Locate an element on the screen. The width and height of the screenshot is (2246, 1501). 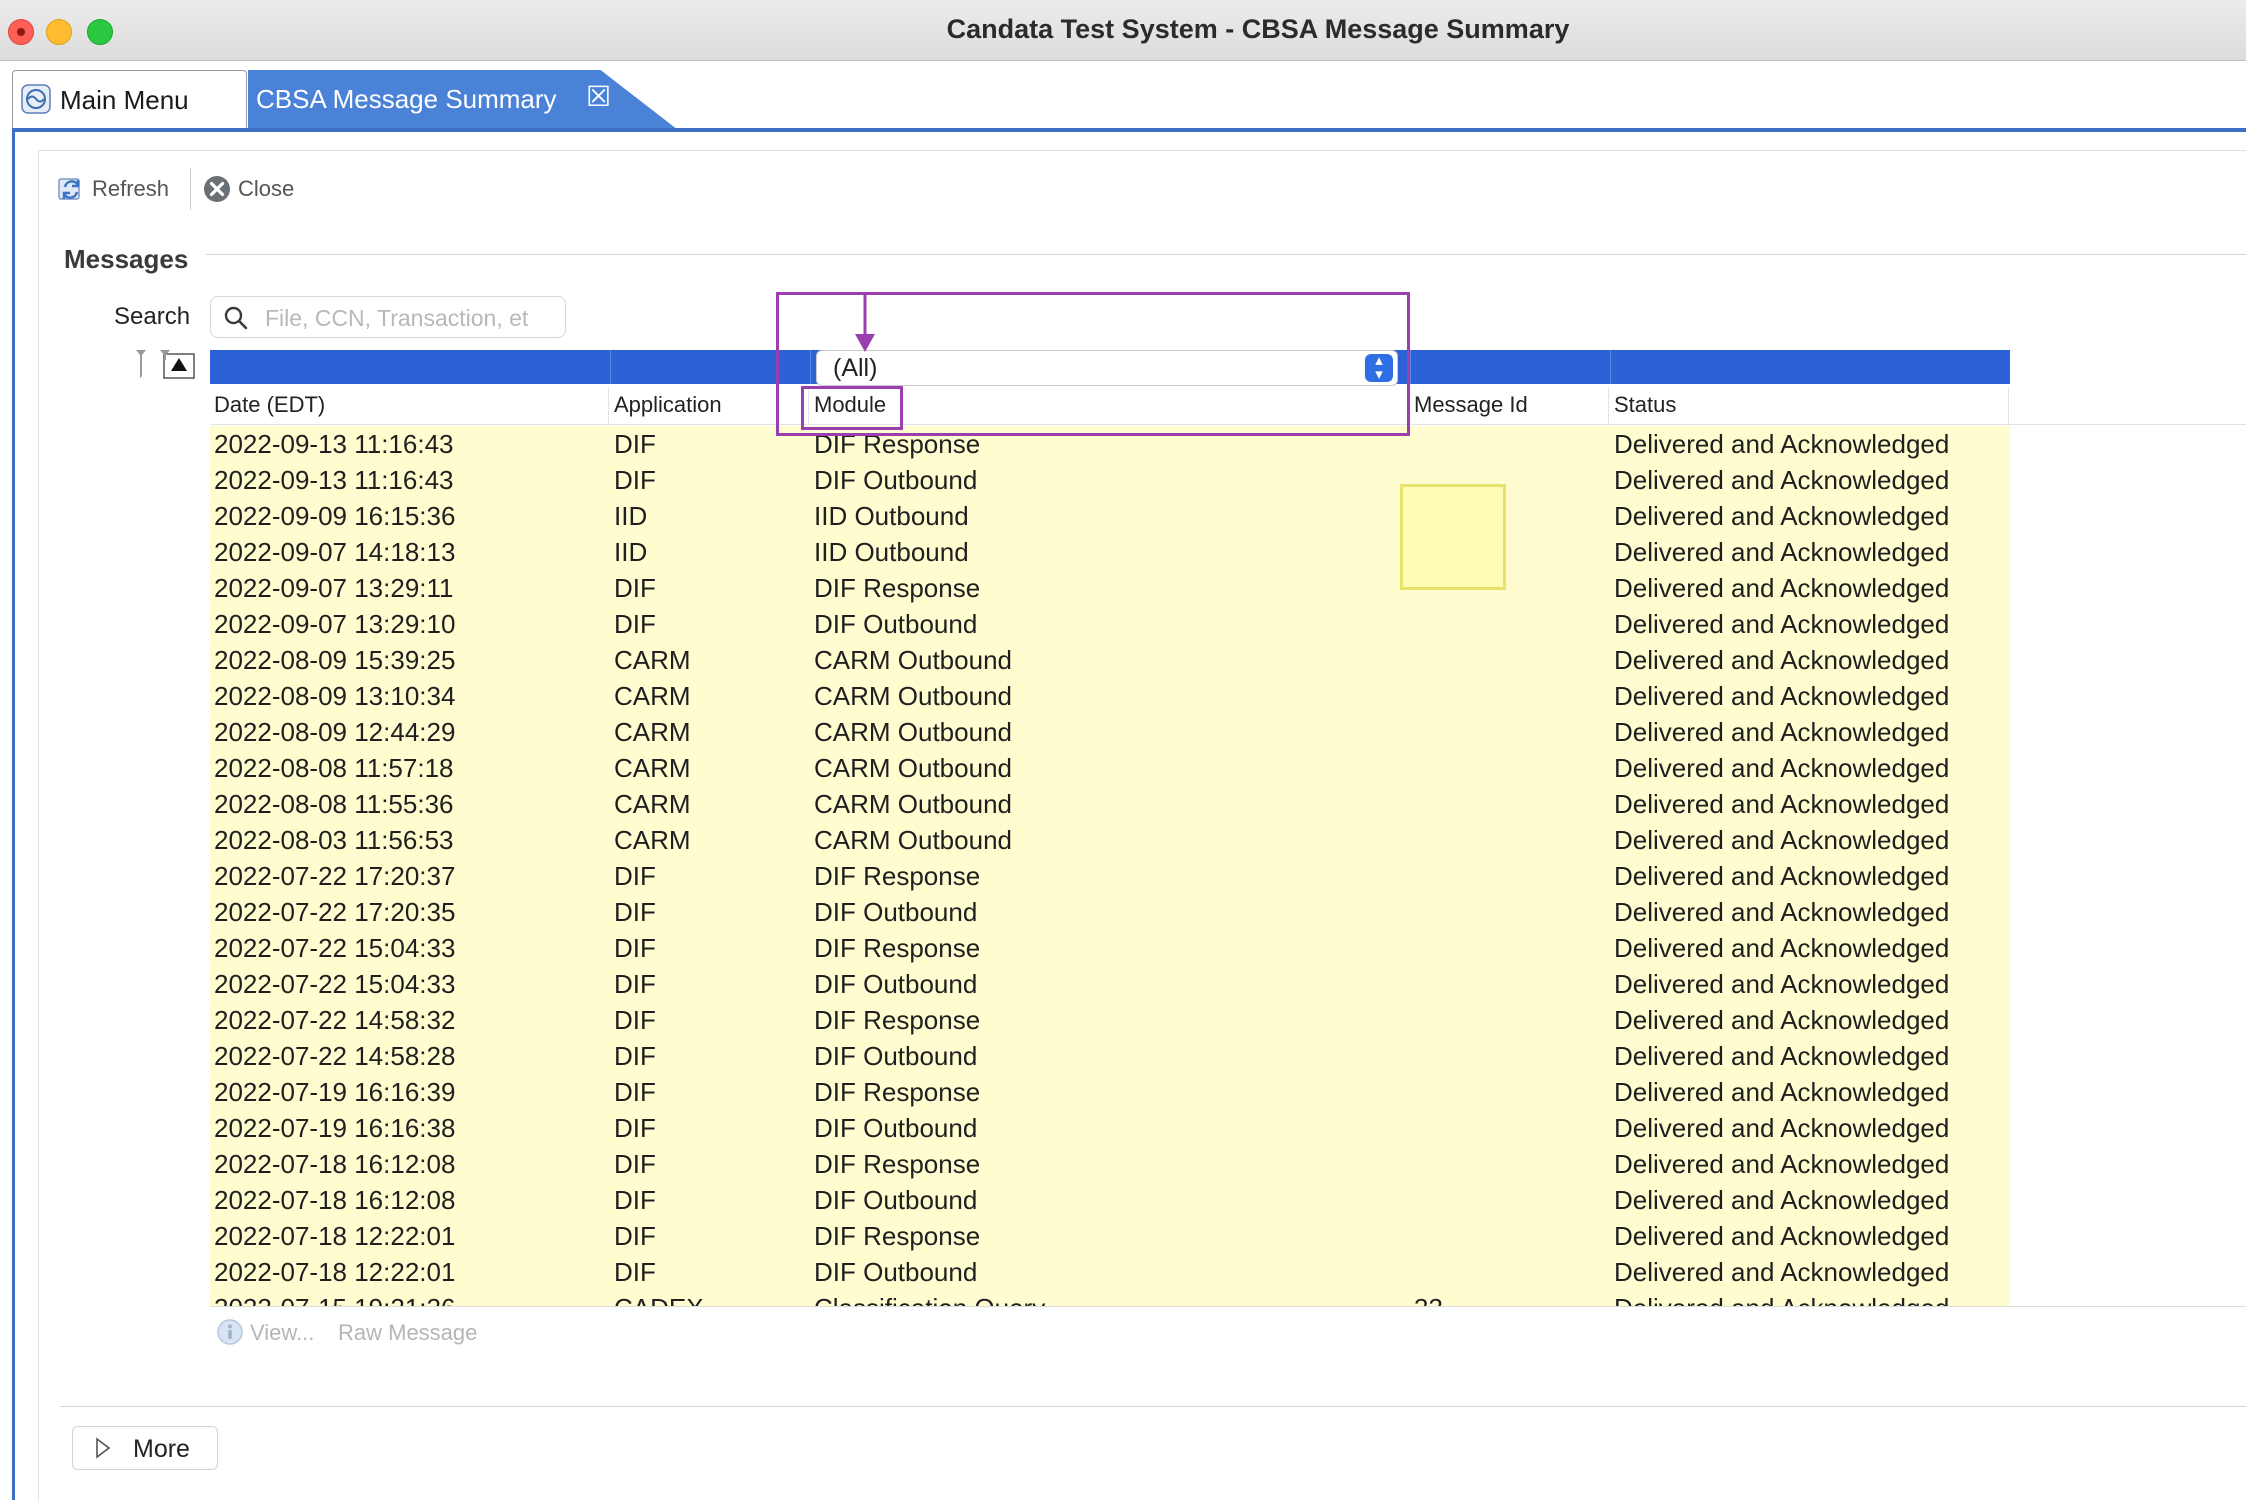
cell-date: 2022-09-07 13:29:11 is located at coordinates (334, 588).